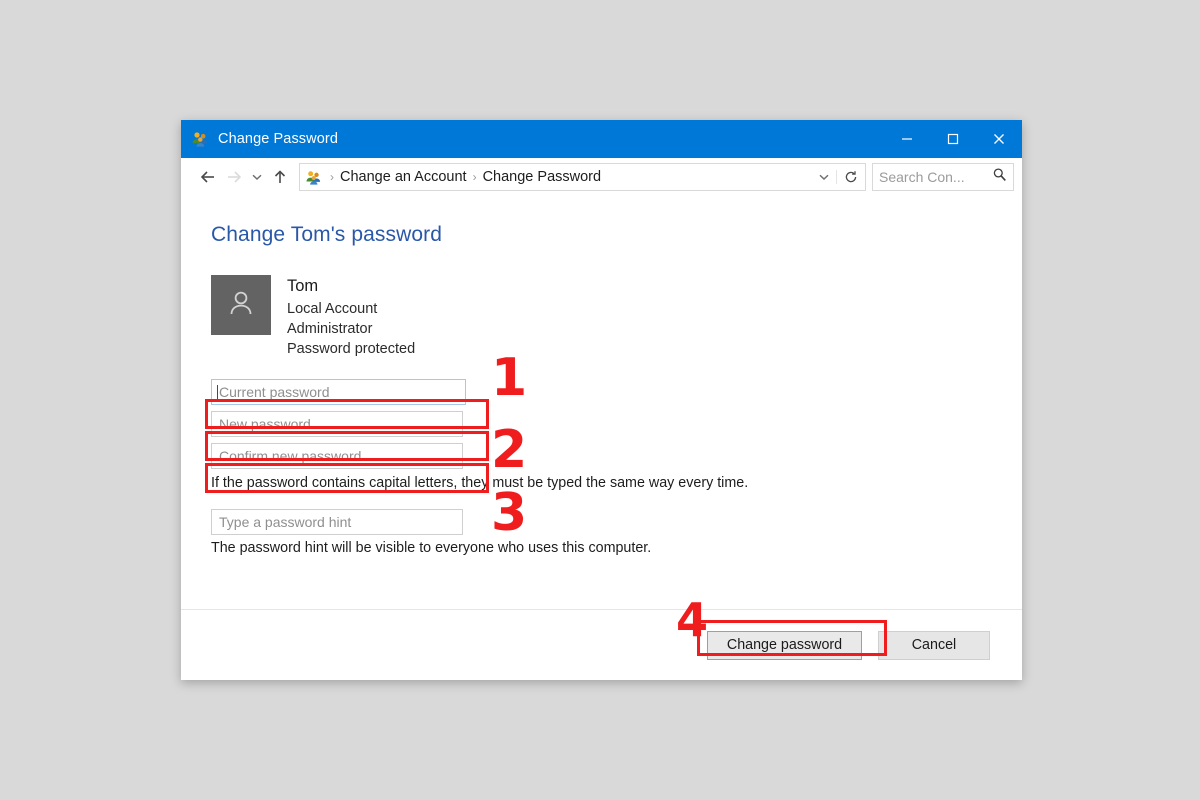 The width and height of the screenshot is (1200, 800). What do you see at coordinates (274, 392) in the screenshot?
I see `current-password-placeholder: Current password` at bounding box center [274, 392].